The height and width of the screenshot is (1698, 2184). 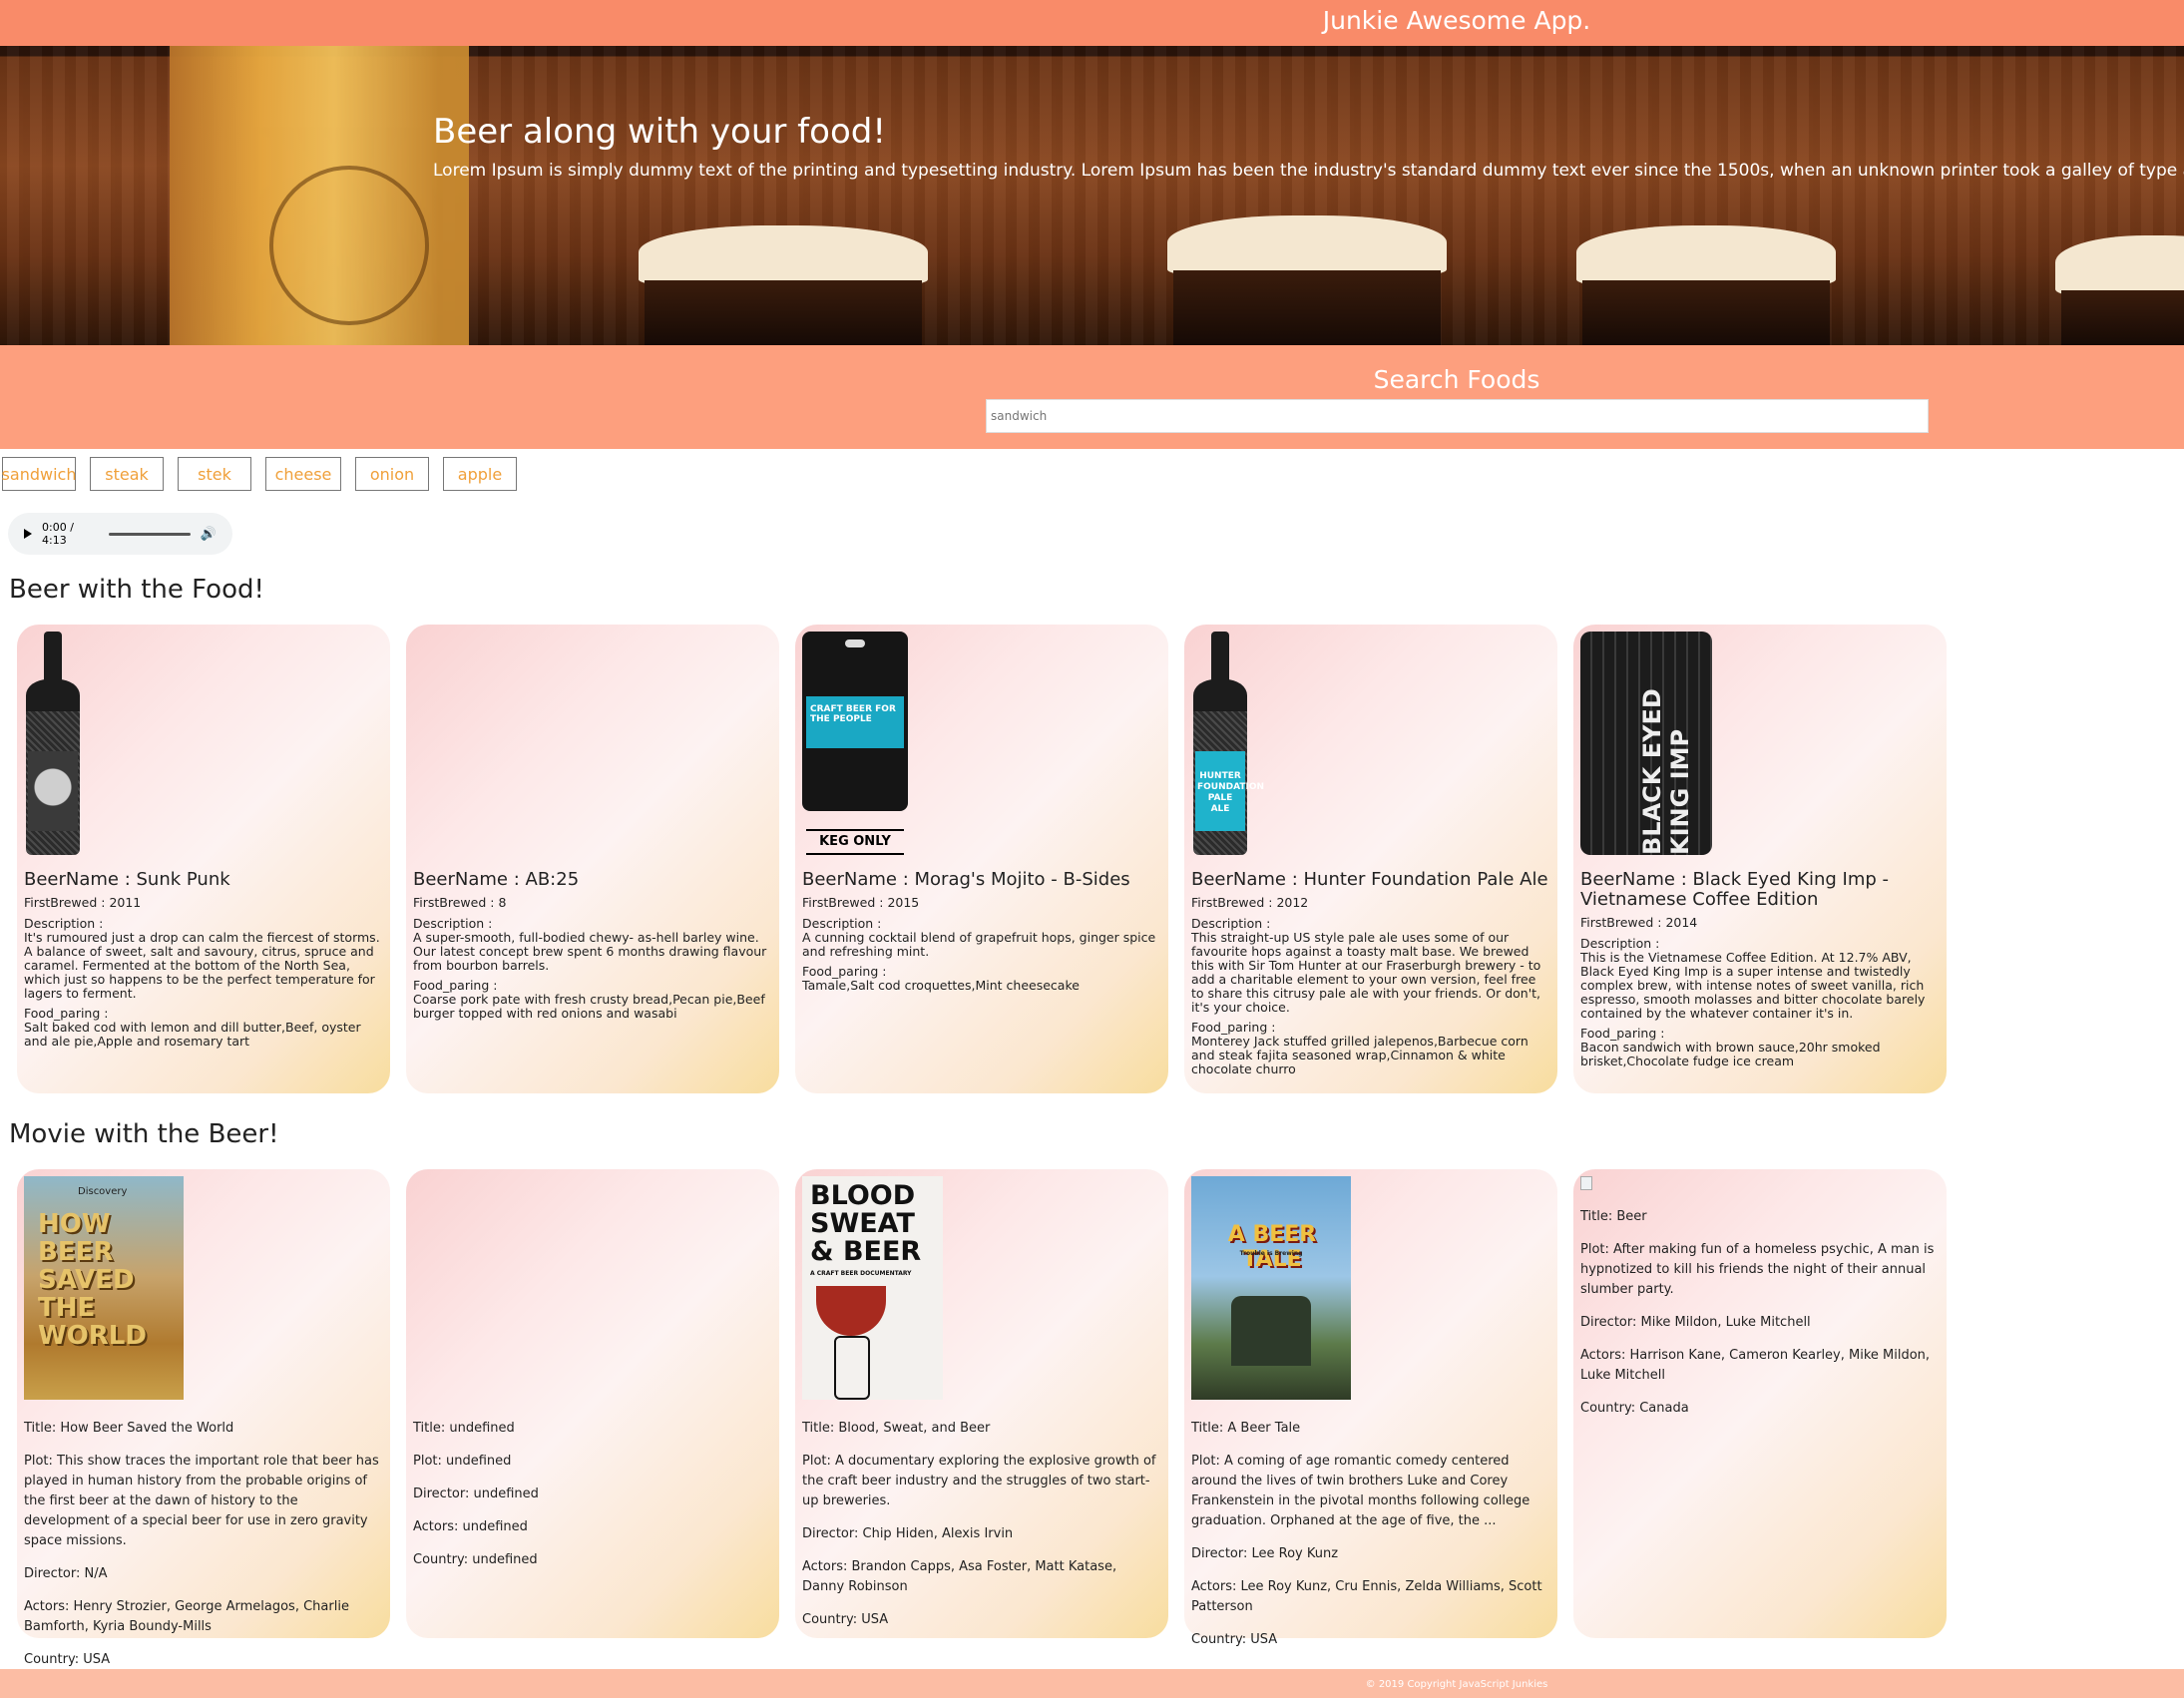 What do you see at coordinates (855, 842) in the screenshot?
I see `keg-only-text: KEG ONLY` at bounding box center [855, 842].